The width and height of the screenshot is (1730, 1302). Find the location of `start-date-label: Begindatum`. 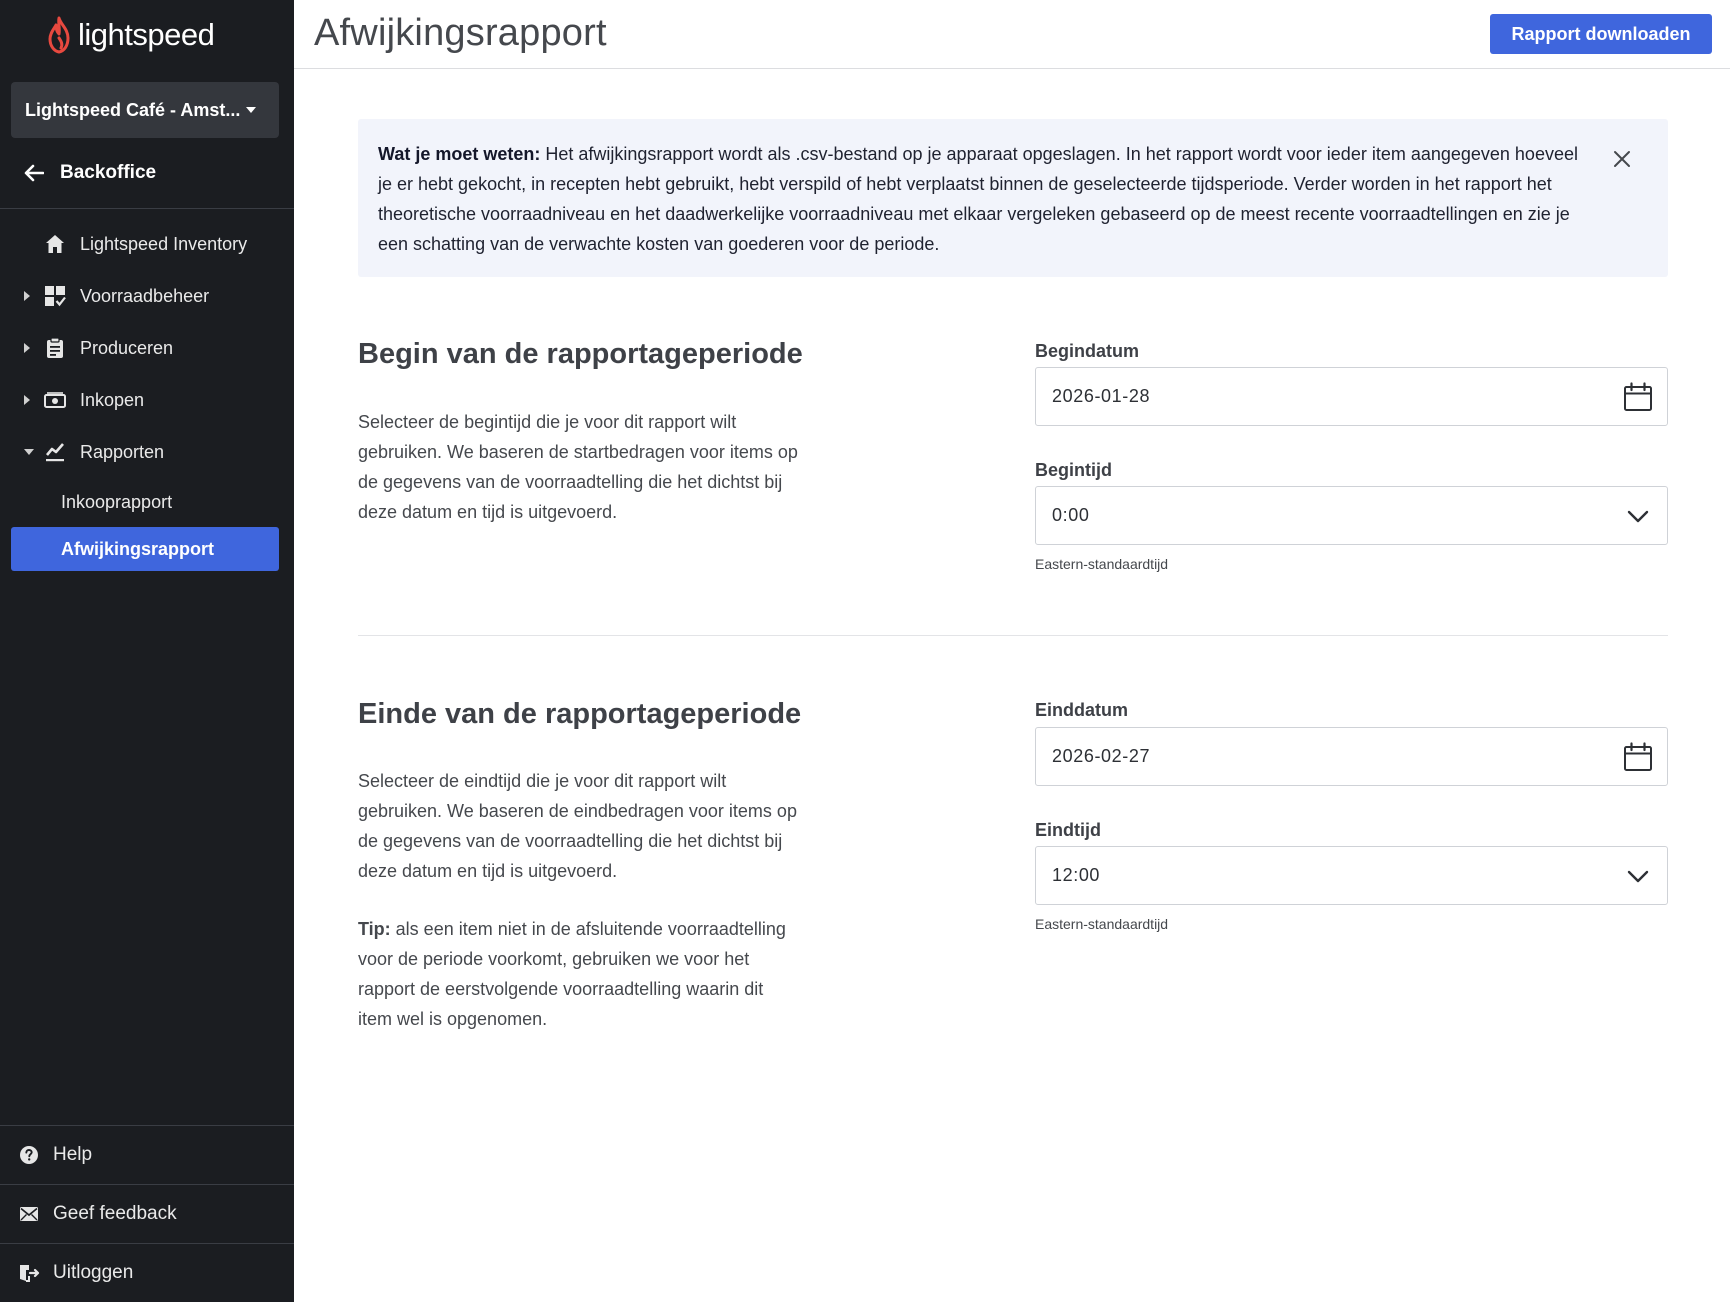

start-date-label: Begindatum is located at coordinates (1087, 351).